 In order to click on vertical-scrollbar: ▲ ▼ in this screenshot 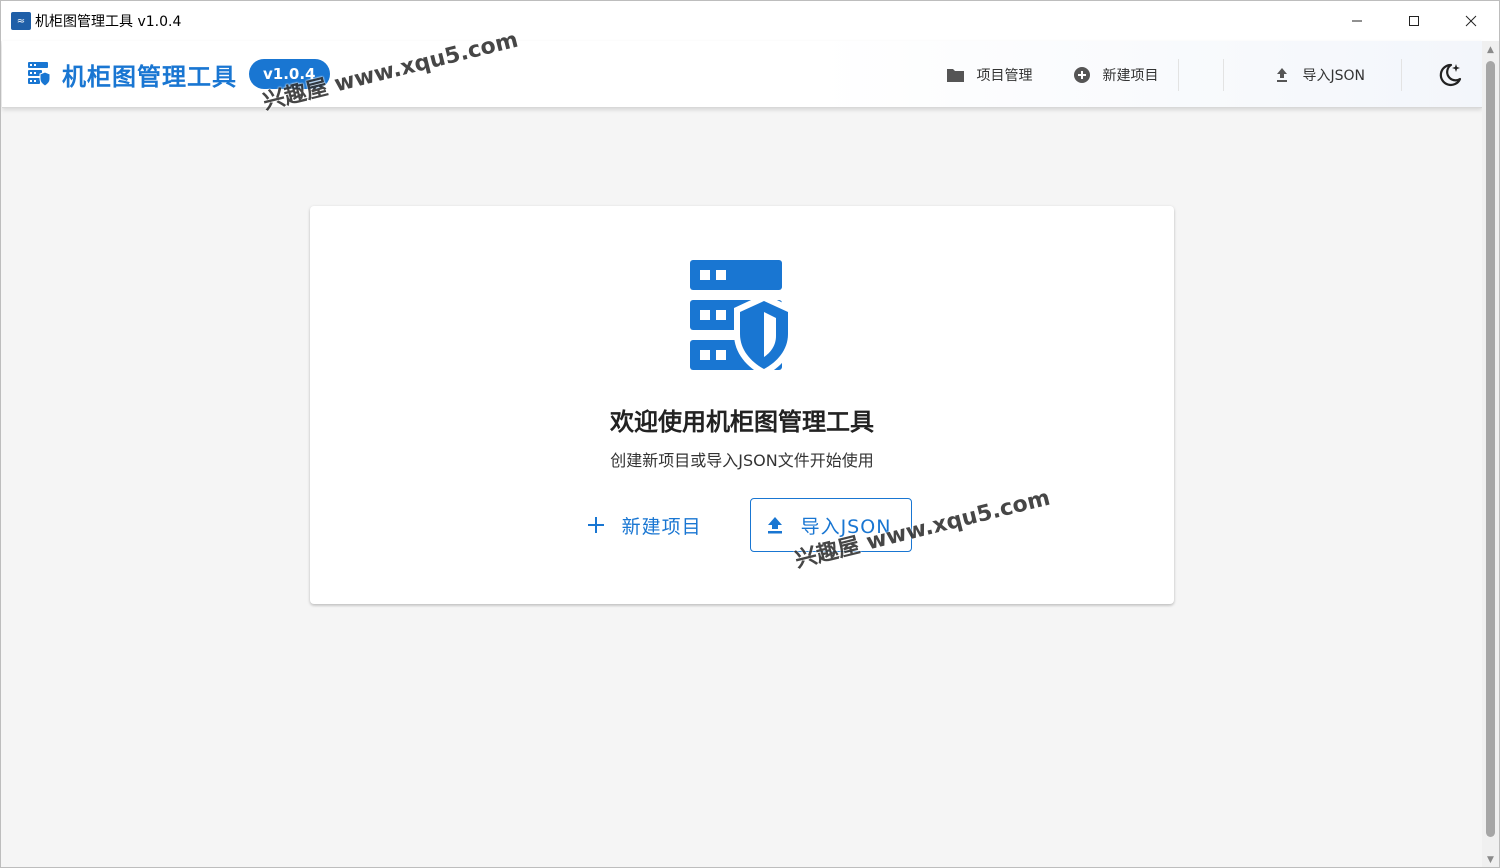, I will do `click(1490, 454)`.